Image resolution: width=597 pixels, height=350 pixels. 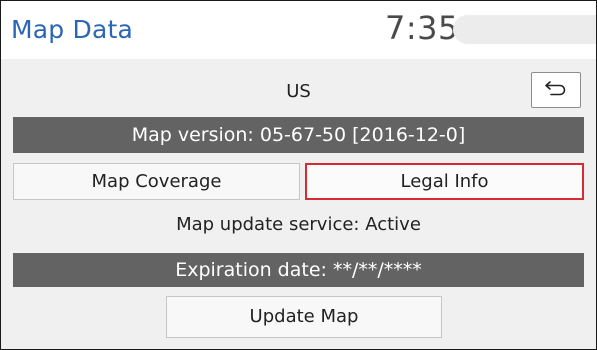 I want to click on back-button, so click(x=556, y=90).